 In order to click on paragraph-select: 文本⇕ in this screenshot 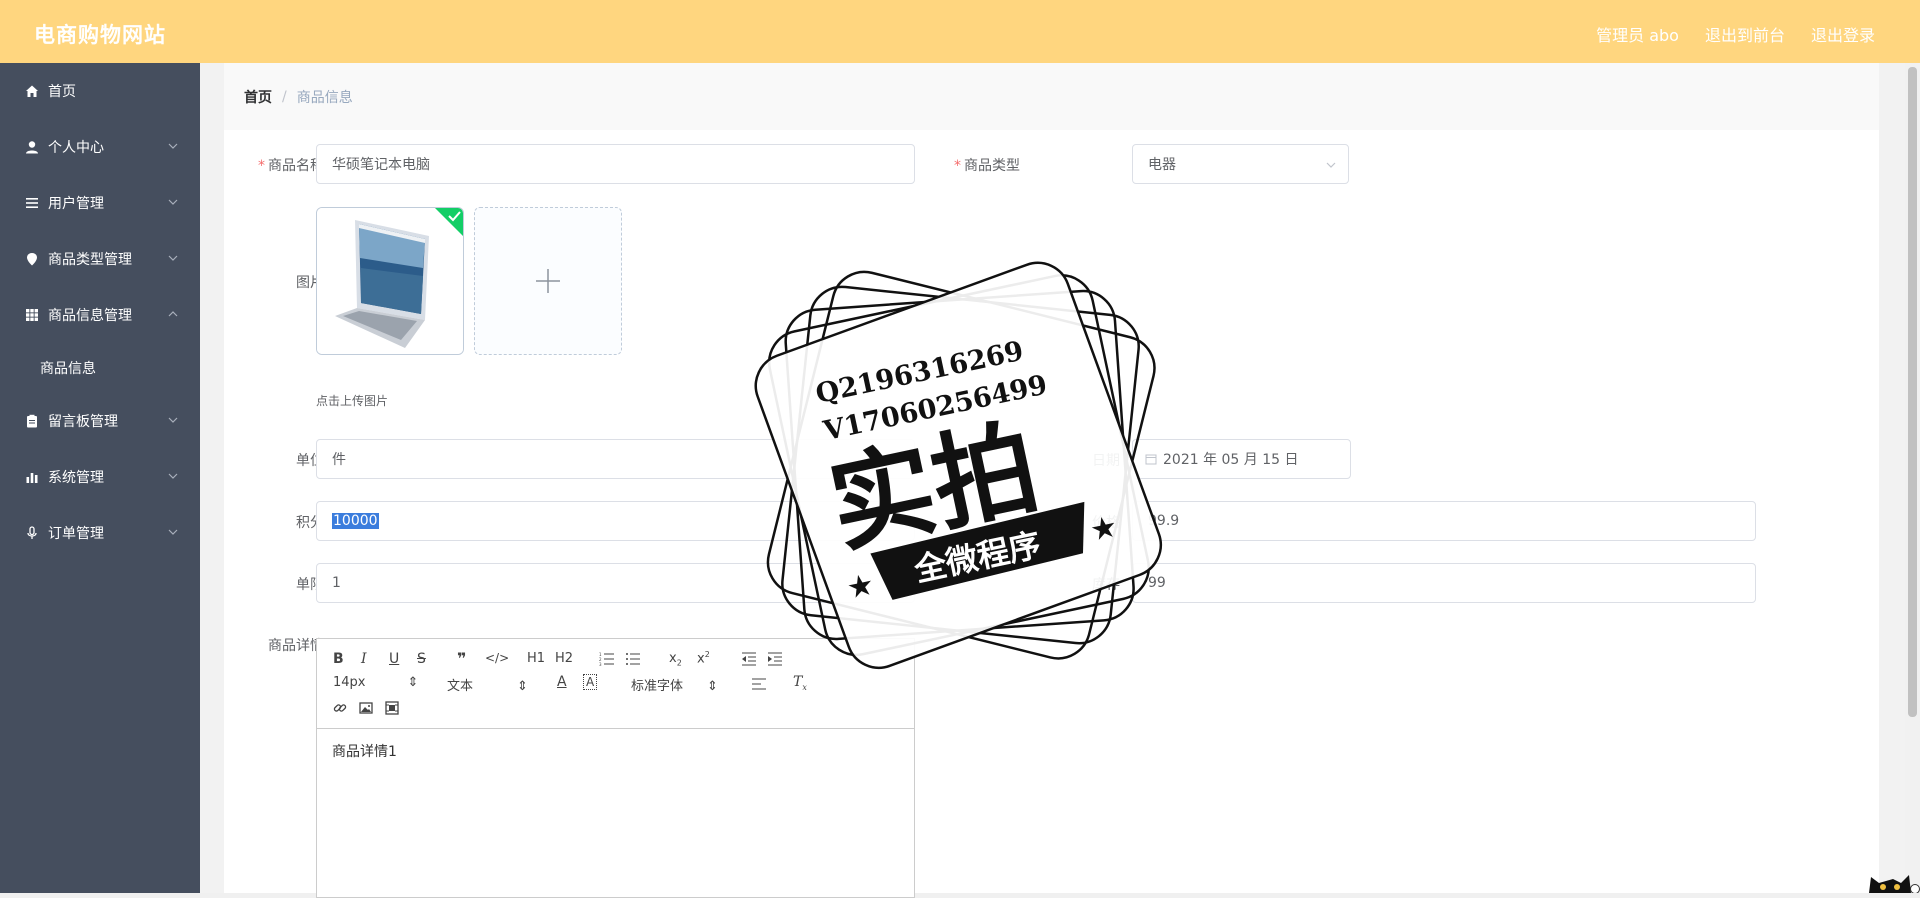, I will do `click(487, 684)`.